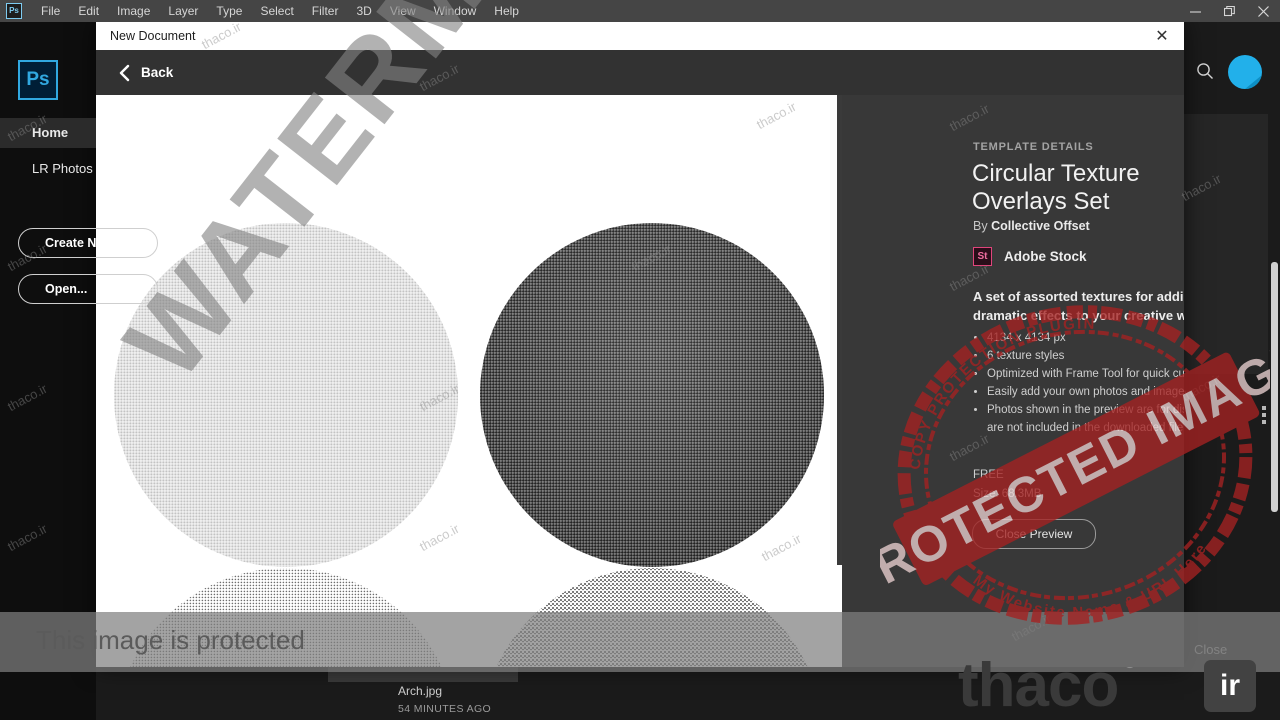 This screenshot has height=720, width=1280. What do you see at coordinates (229, 11) in the screenshot?
I see `menu-type: Type` at bounding box center [229, 11].